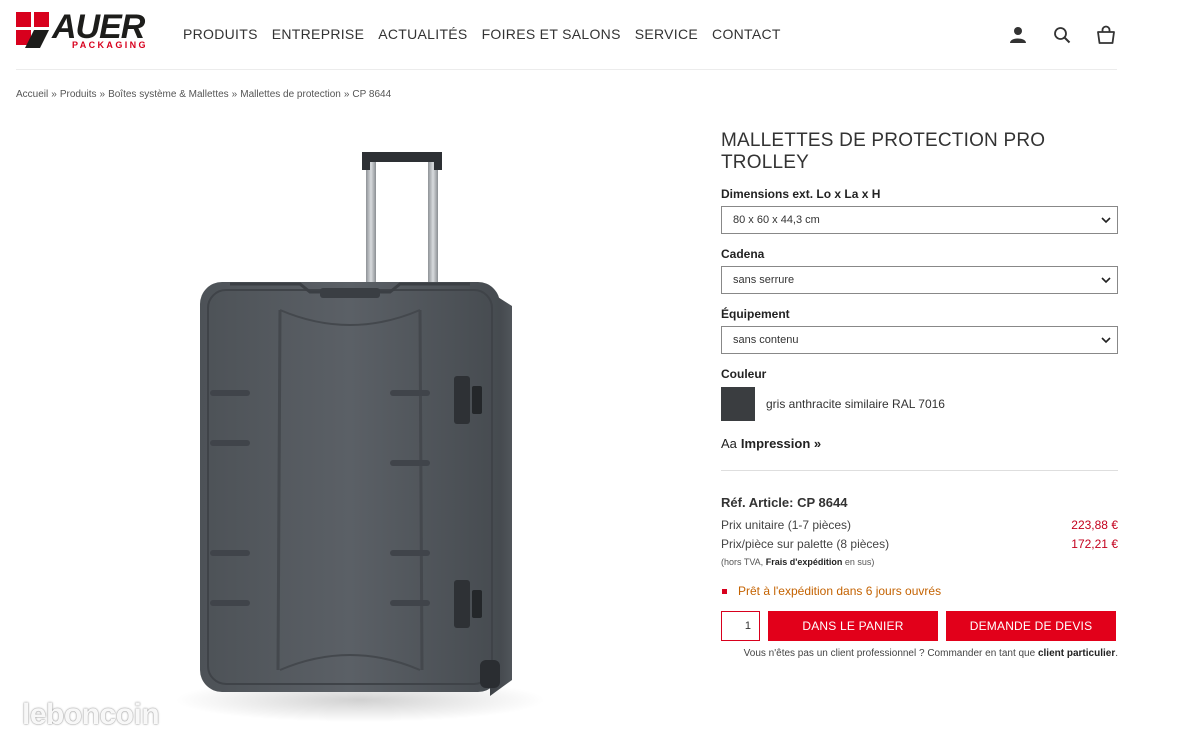  I want to click on colour-option: gris anthracite similaire RAL 7016, so click(919, 404).